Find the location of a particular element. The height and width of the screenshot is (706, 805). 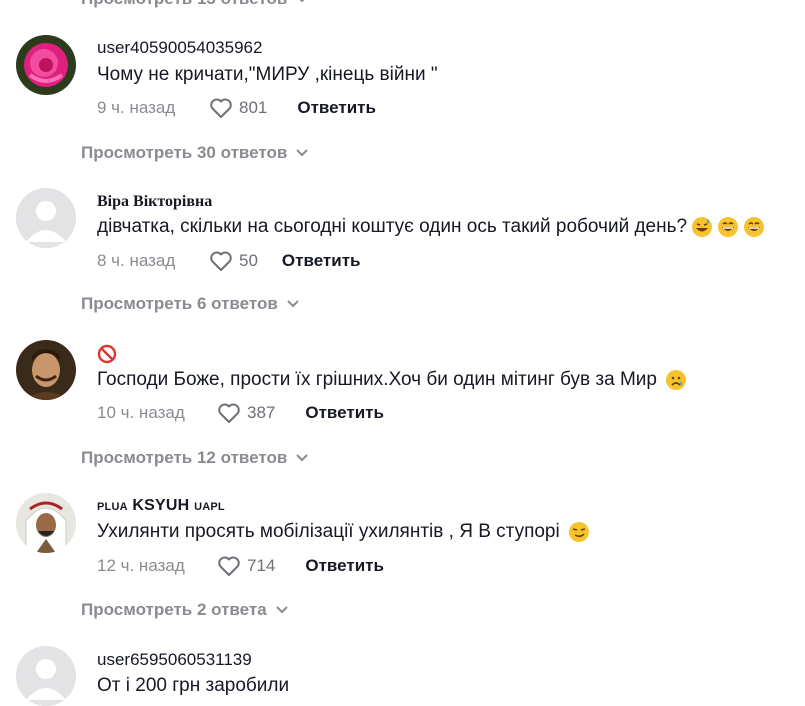

comment-meta: 8 ч. назад 50 Ответить is located at coordinates (228, 261).